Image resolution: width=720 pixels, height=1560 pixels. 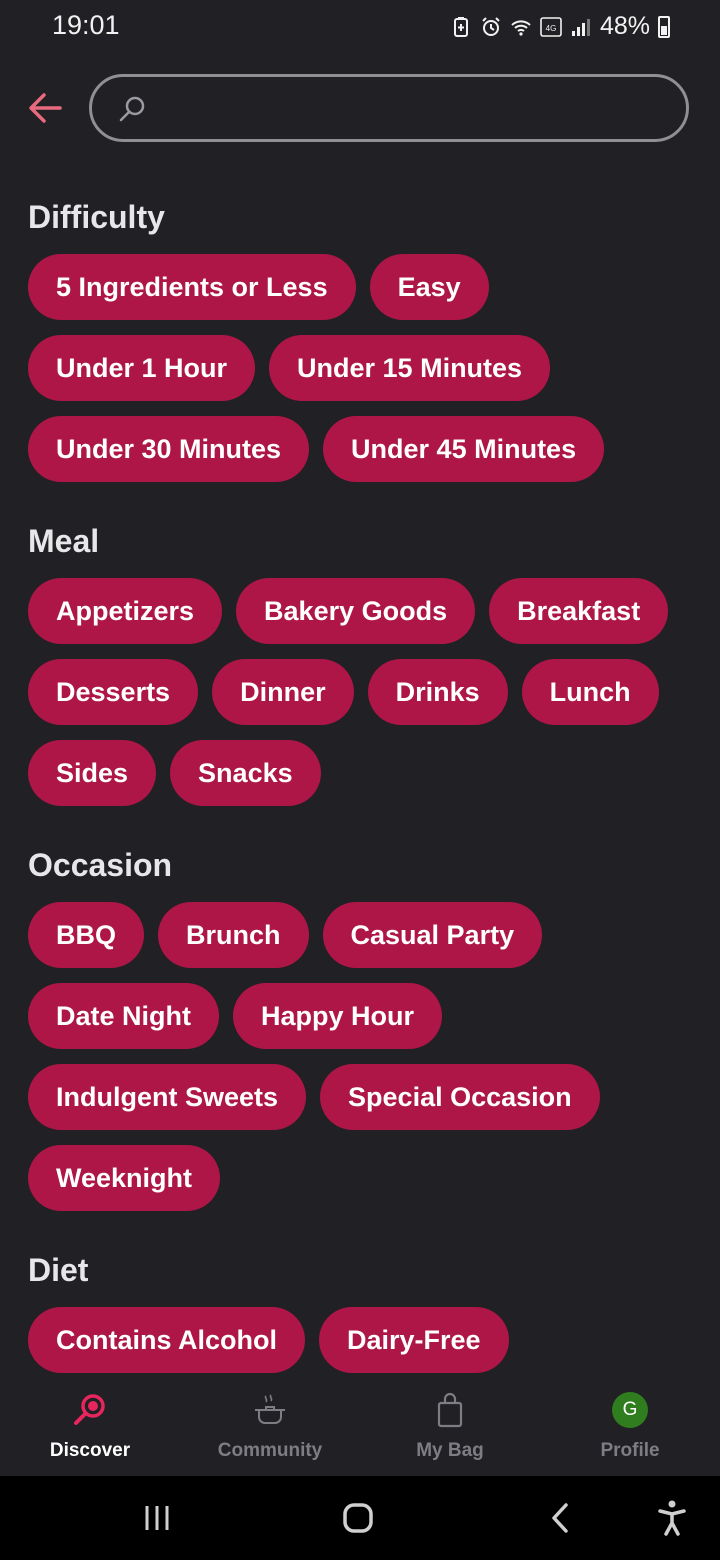 What do you see at coordinates (432, 935) in the screenshot?
I see `filter-chip: Casual Party` at bounding box center [432, 935].